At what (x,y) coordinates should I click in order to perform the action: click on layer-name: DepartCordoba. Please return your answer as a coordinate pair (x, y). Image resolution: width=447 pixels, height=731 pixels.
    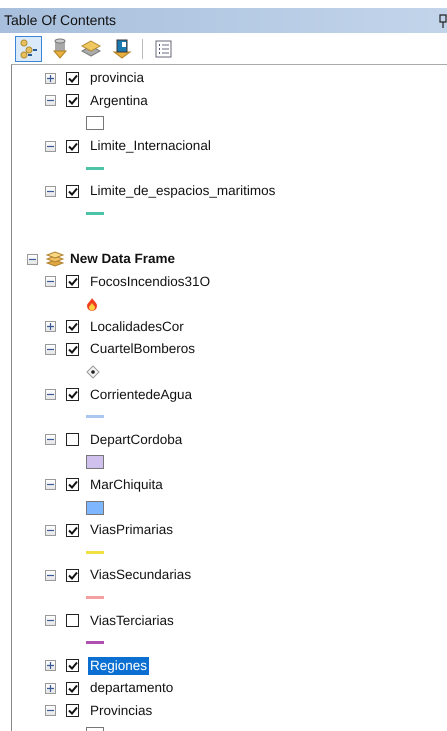
    Looking at the image, I should click on (136, 439).